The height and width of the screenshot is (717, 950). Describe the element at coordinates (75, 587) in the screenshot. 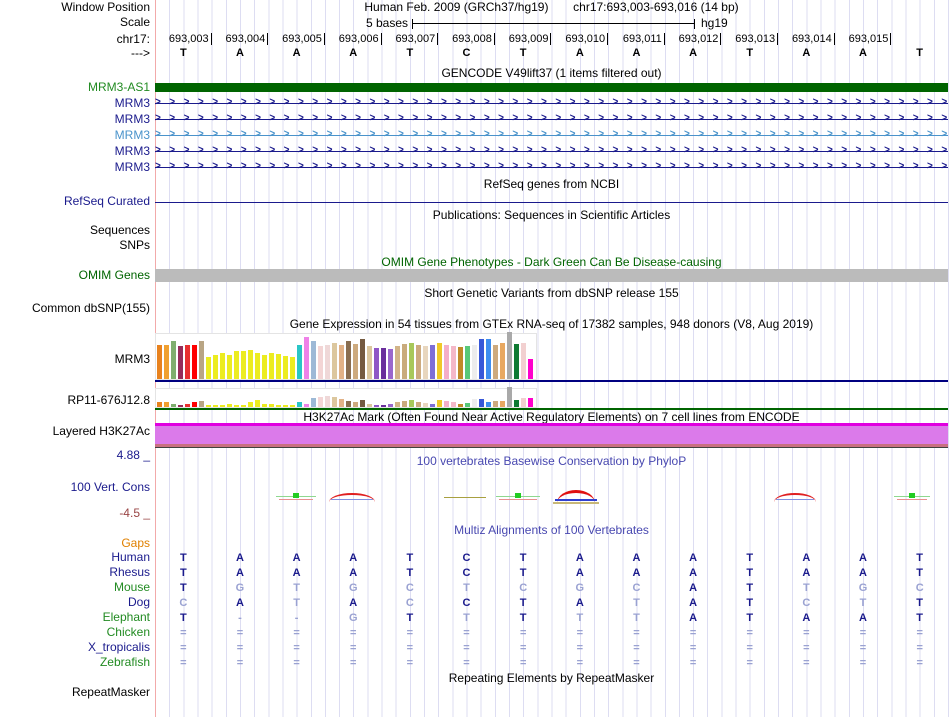

I see `species-label-mouse: Mouse` at that location.